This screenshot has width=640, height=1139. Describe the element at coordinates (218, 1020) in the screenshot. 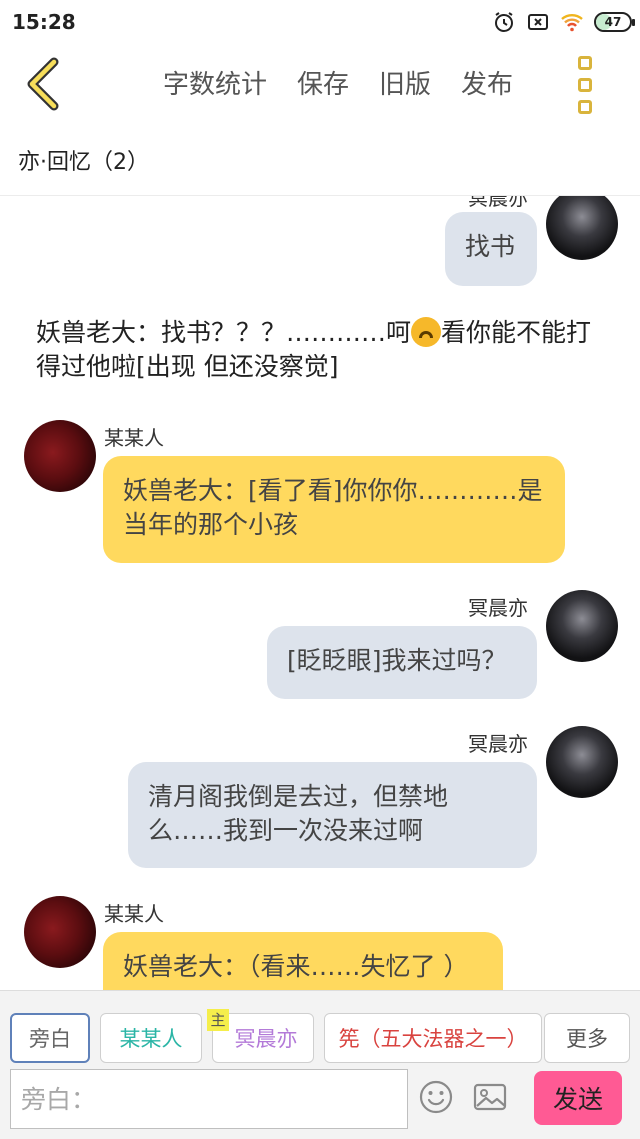

I see `main-role-badge: 主` at that location.